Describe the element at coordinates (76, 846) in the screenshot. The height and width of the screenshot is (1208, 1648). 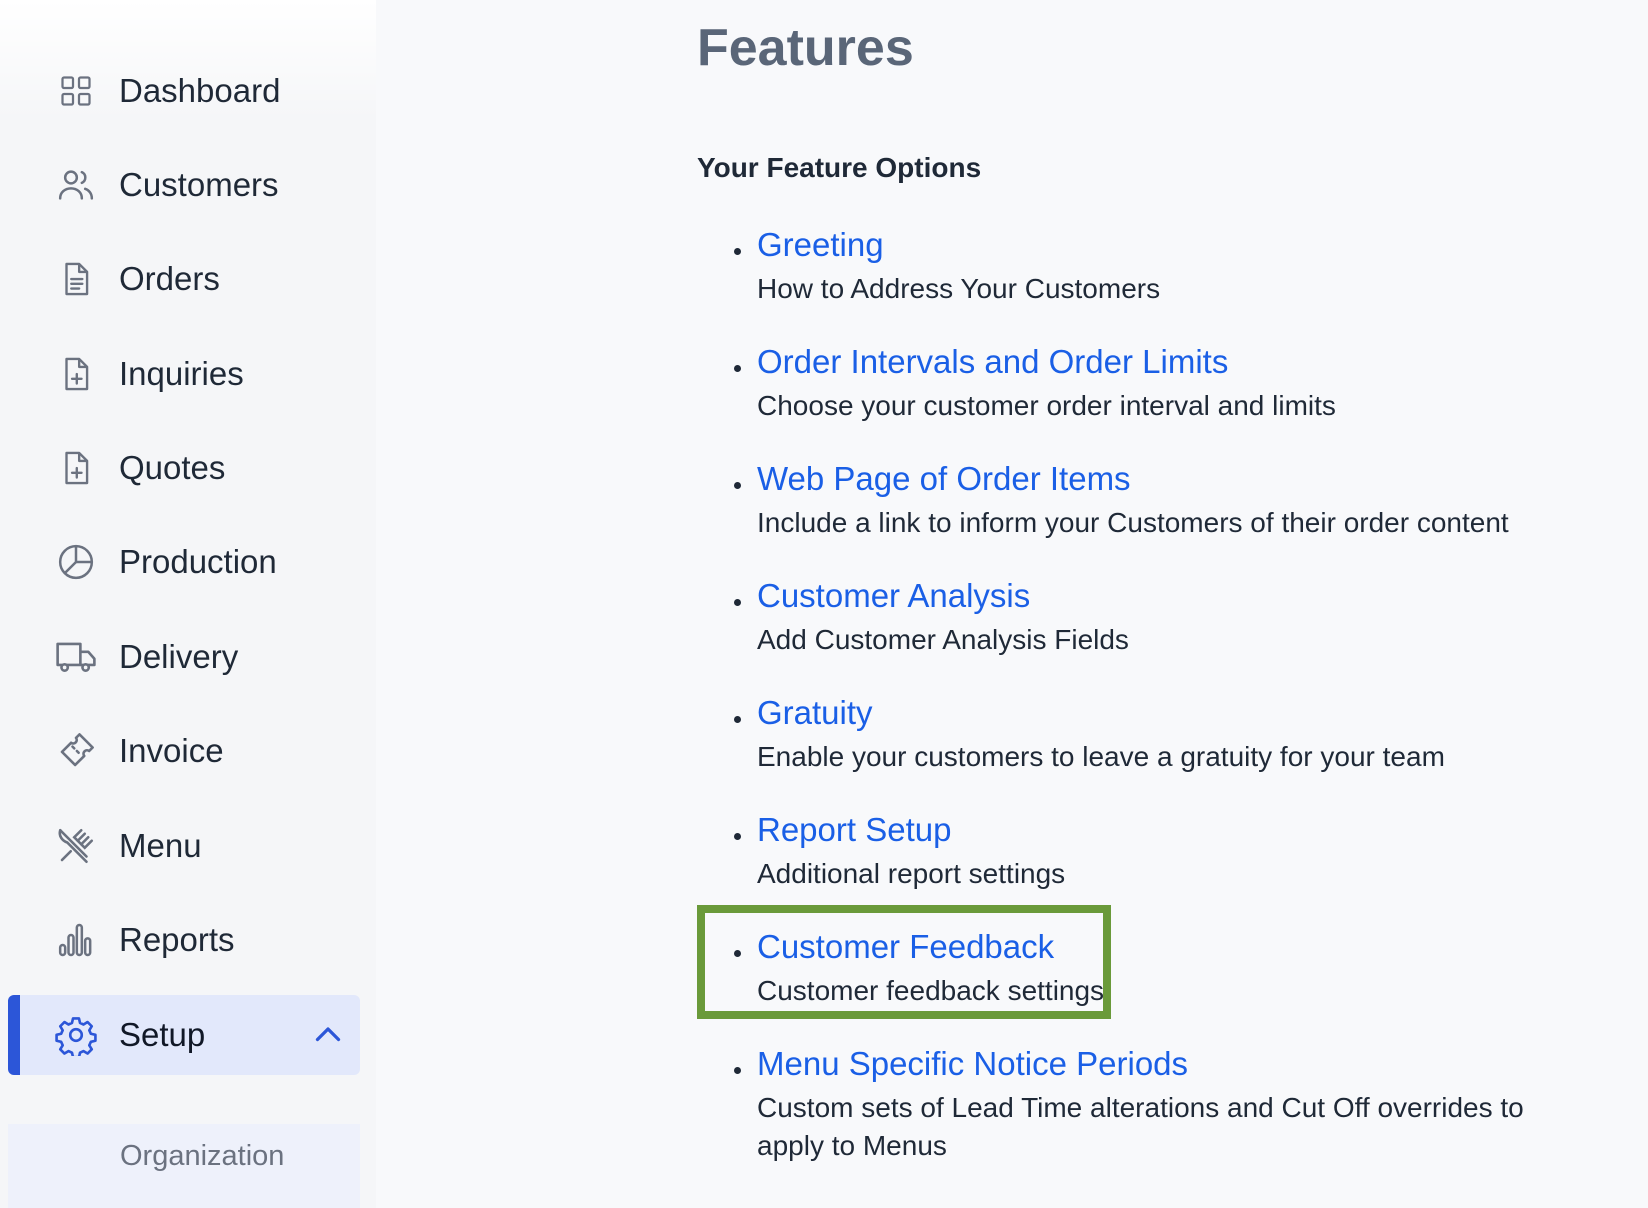
I see `utensils-icon` at that location.